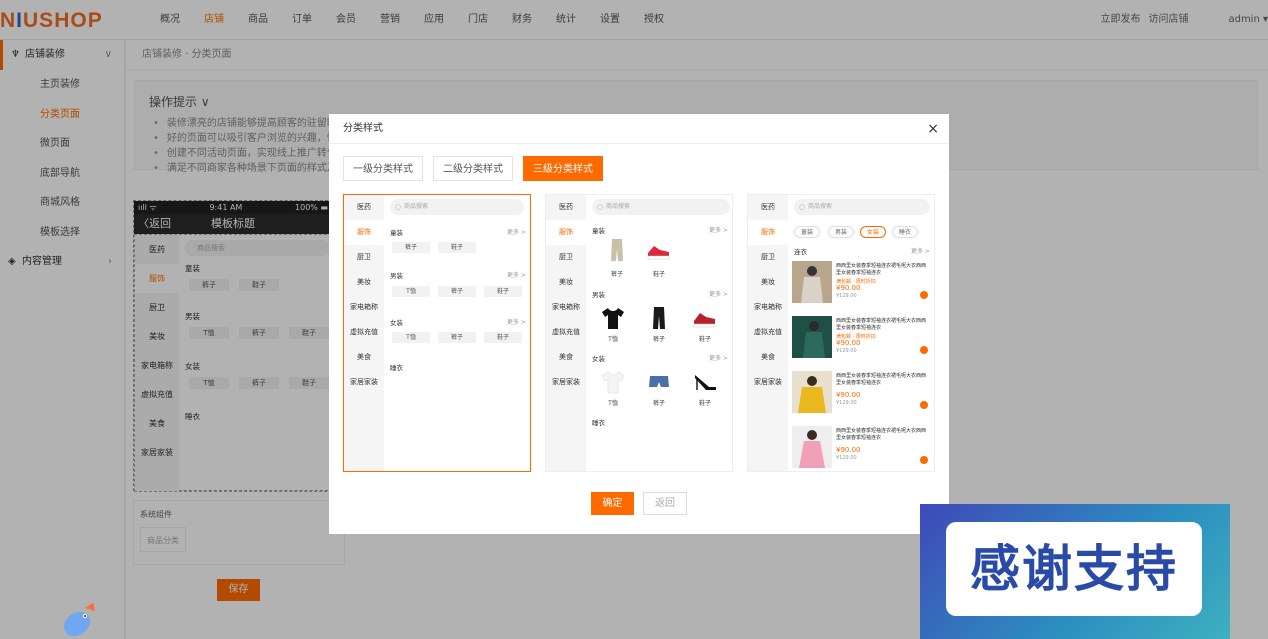 The image size is (1268, 639). What do you see at coordinates (79, 620) in the screenshot?
I see `mascot-icon` at bounding box center [79, 620].